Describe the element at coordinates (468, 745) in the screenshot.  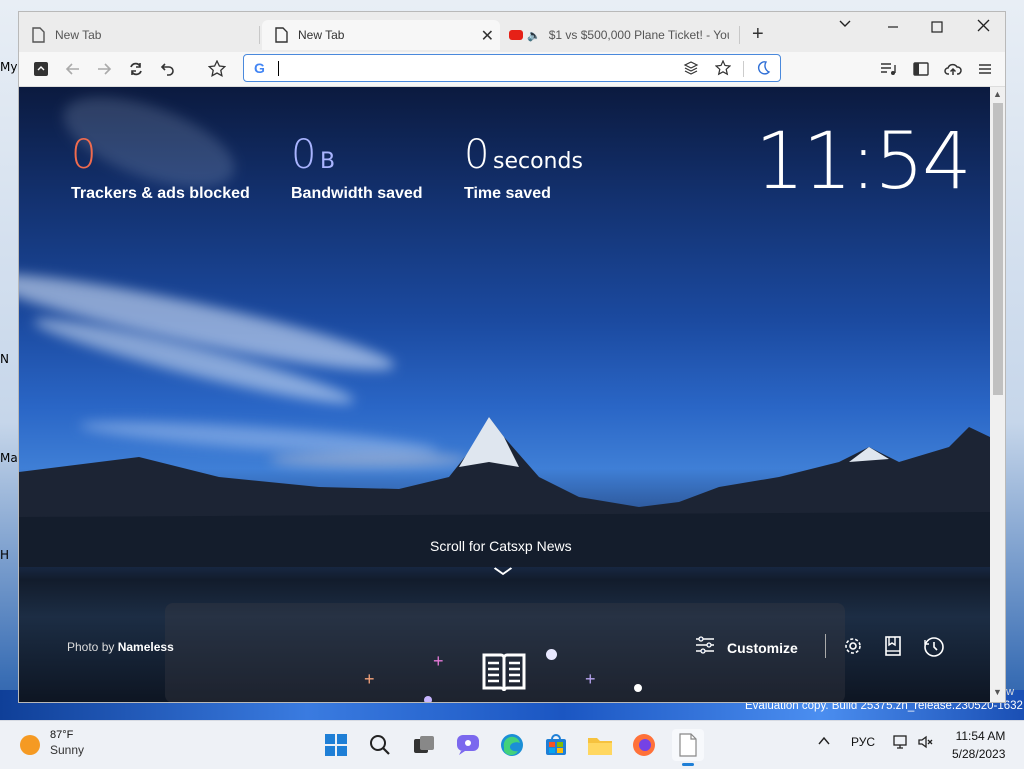
I see `chat-icon` at that location.